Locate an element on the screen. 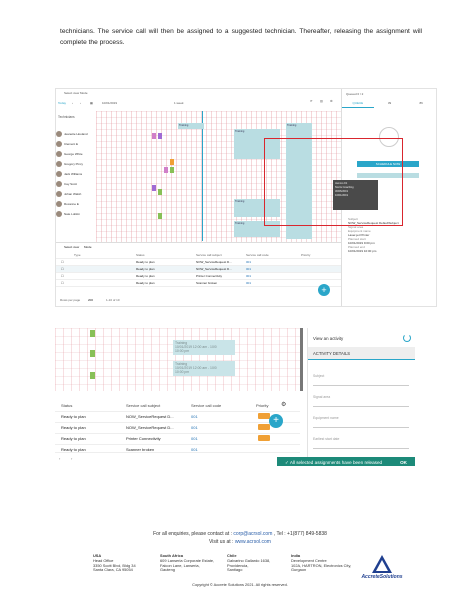 Image resolution: width=474 pixels, height=613 pixels. website-link: www.acrsol.com is located at coordinates (253, 542).